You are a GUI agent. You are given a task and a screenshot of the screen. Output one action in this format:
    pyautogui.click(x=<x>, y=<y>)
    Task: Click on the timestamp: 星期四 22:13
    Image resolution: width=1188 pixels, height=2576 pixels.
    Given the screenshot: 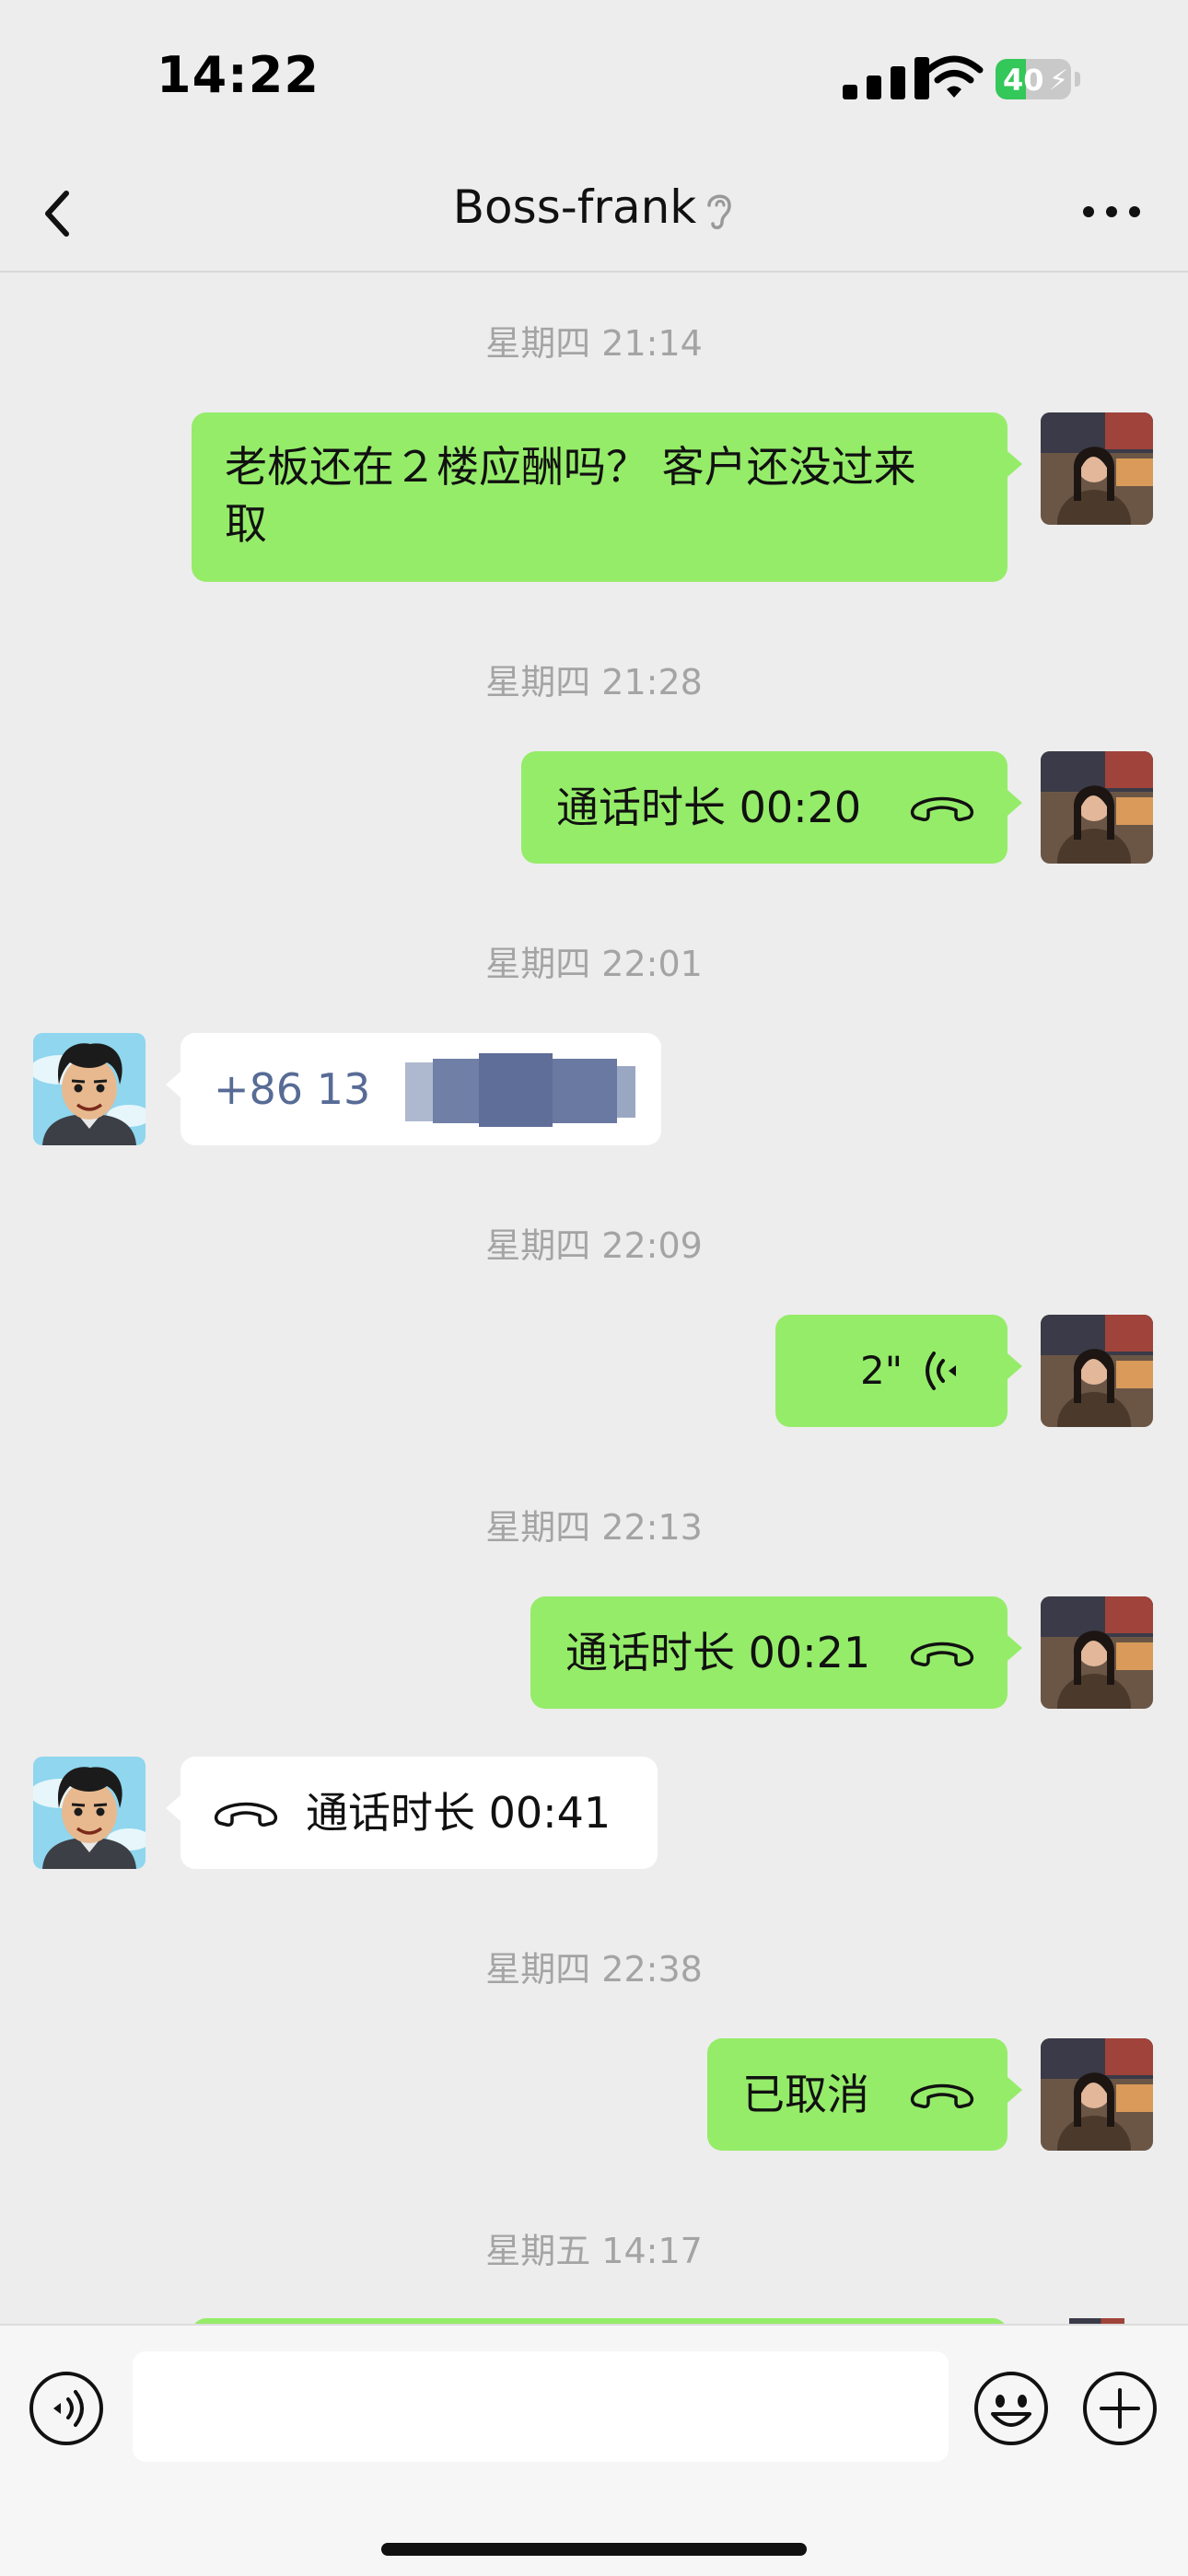 What is the action you would take?
    pyautogui.click(x=594, y=1527)
    